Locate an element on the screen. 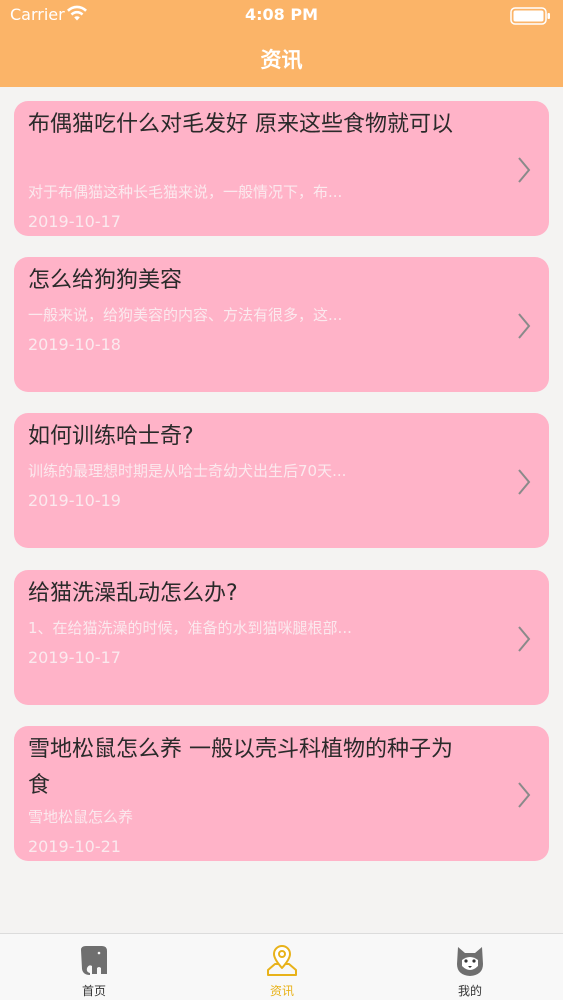  tab-news: 资讯 is located at coordinates (282, 967).